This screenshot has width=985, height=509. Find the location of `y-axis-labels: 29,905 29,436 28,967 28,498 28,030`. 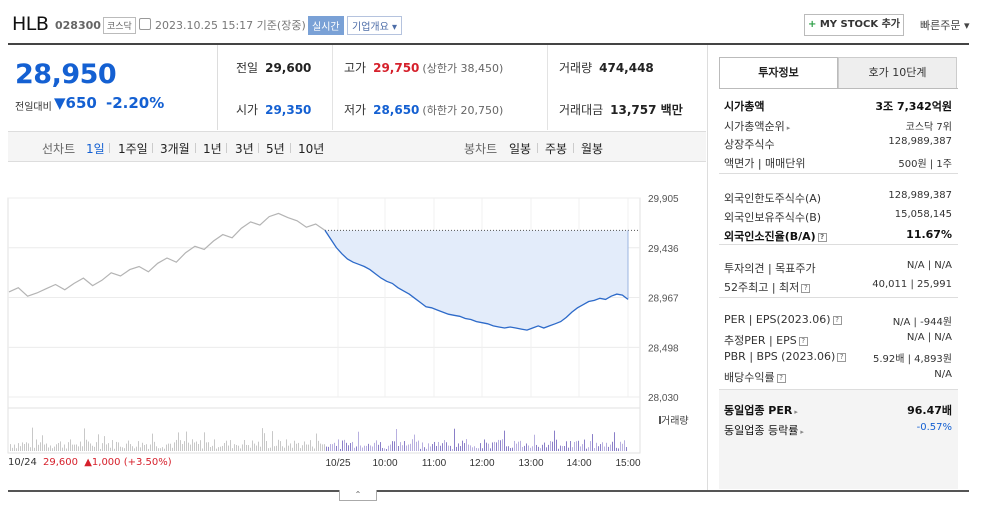

y-axis-labels: 29,905 29,436 28,967 28,498 28,030 is located at coordinates (663, 299).